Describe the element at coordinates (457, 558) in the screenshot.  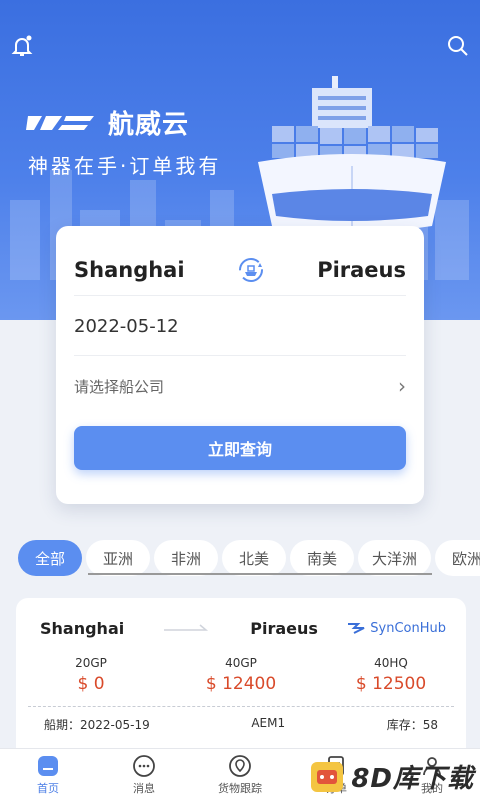
I see `tab-europe: 欧洲` at that location.